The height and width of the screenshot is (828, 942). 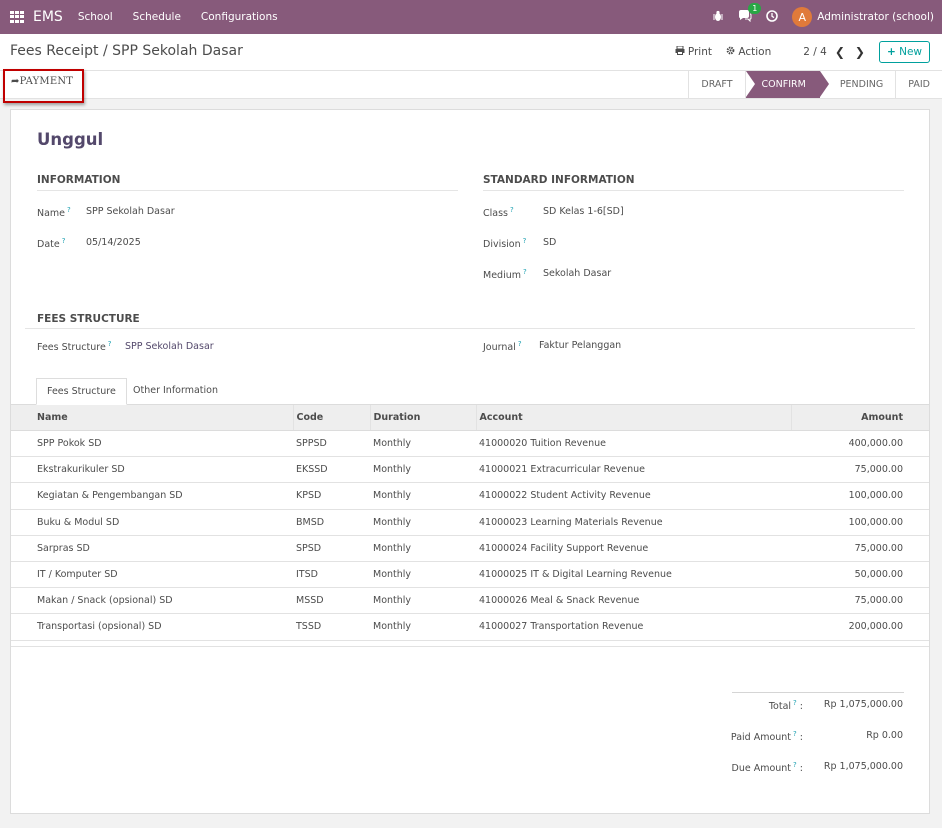 What do you see at coordinates (157, 17) in the screenshot?
I see `menu-schedule: Schedule` at bounding box center [157, 17].